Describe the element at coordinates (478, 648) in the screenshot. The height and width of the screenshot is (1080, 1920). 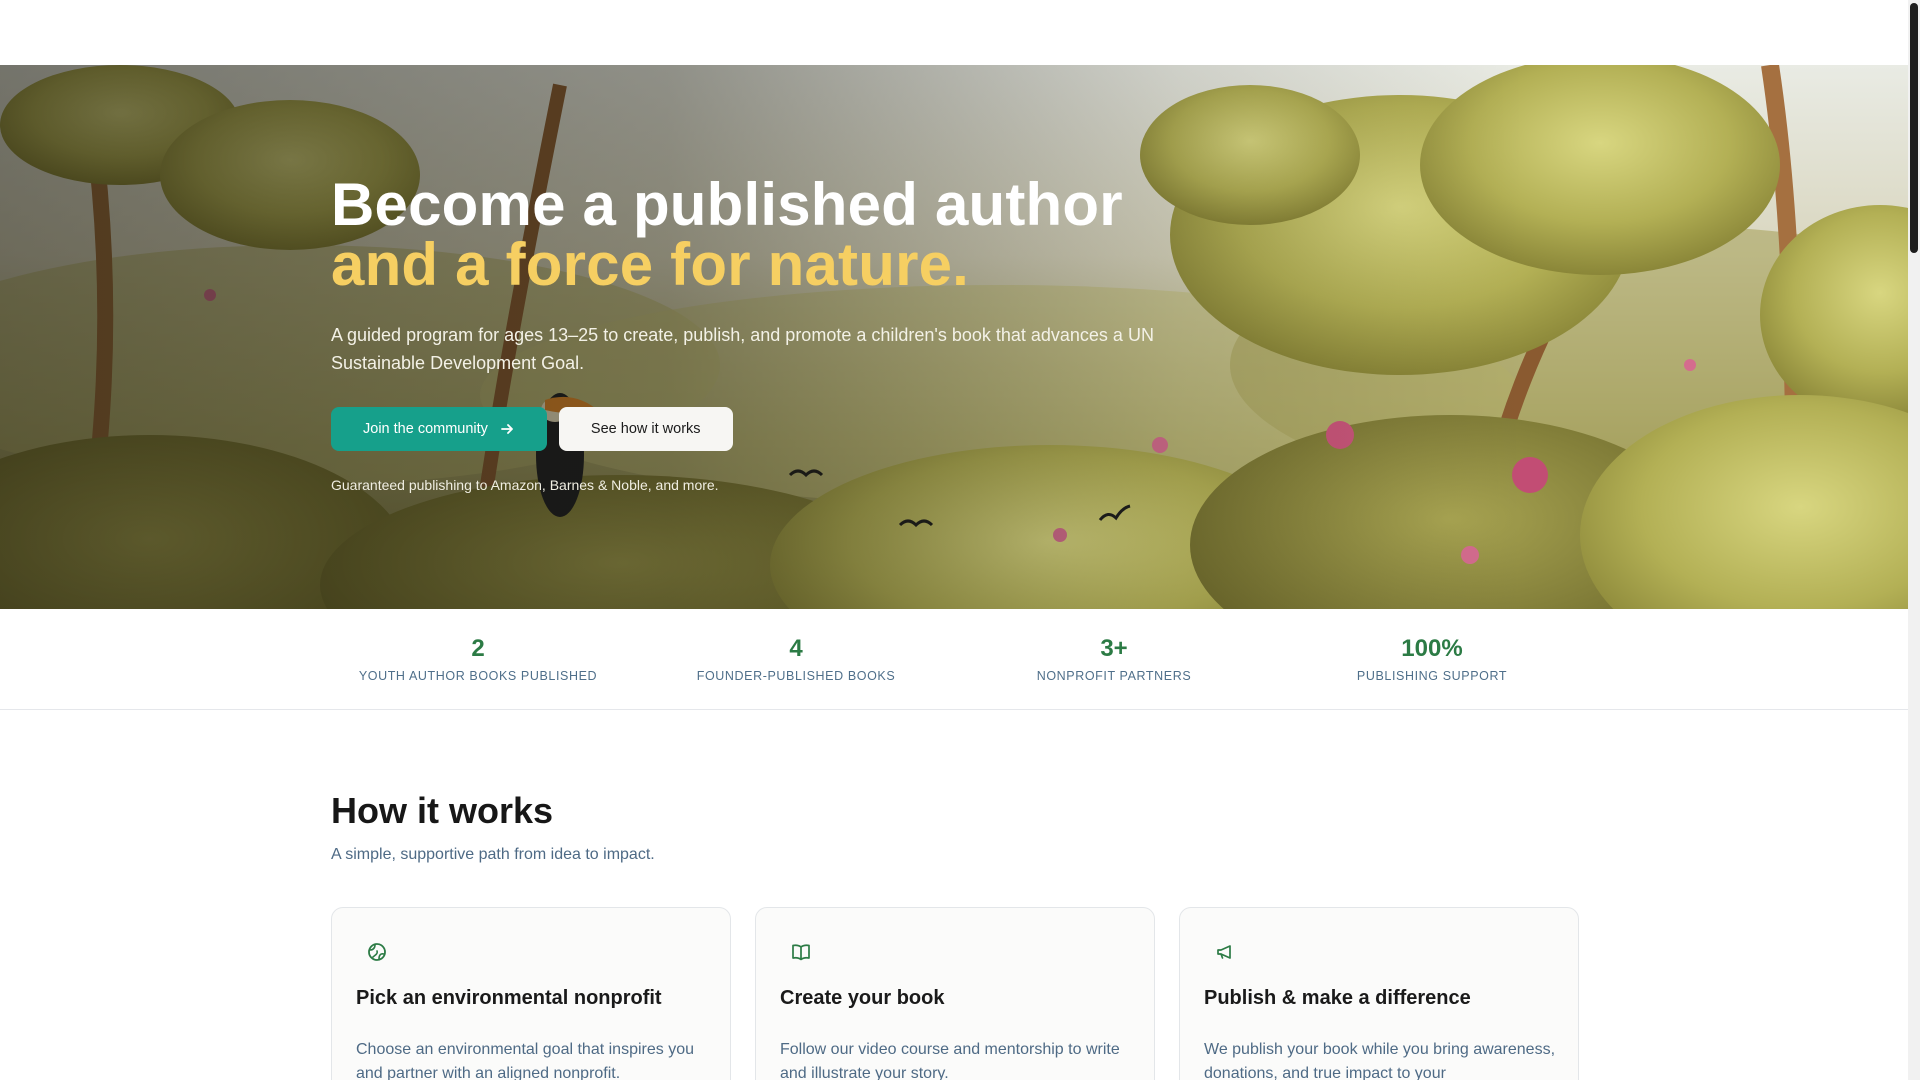
I see `stat-value: 2` at that location.